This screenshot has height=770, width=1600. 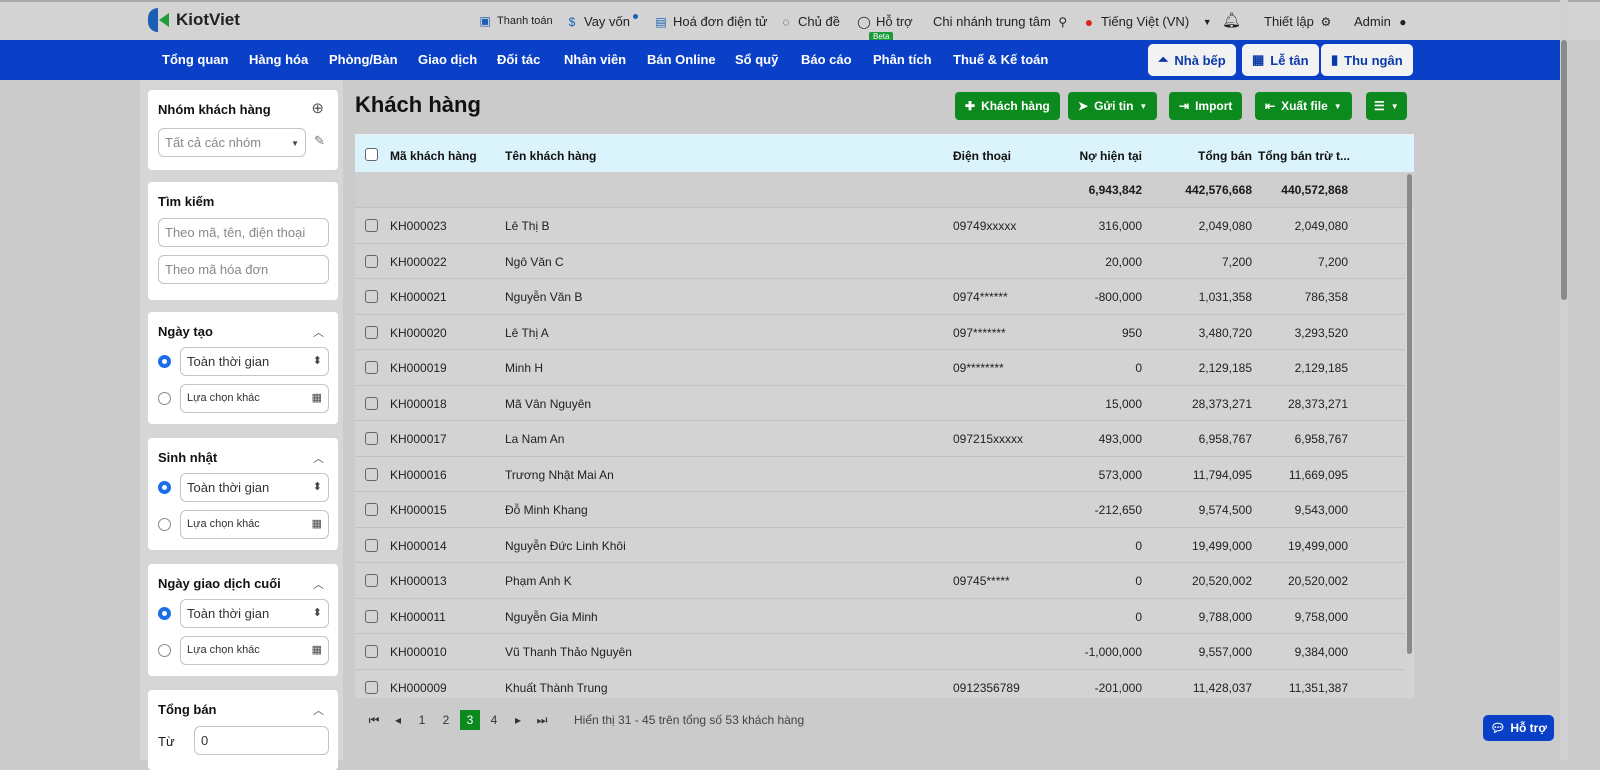 What do you see at coordinates (1110, 156) in the screenshot?
I see `column-header-debt: Nợ hiện tại` at bounding box center [1110, 156].